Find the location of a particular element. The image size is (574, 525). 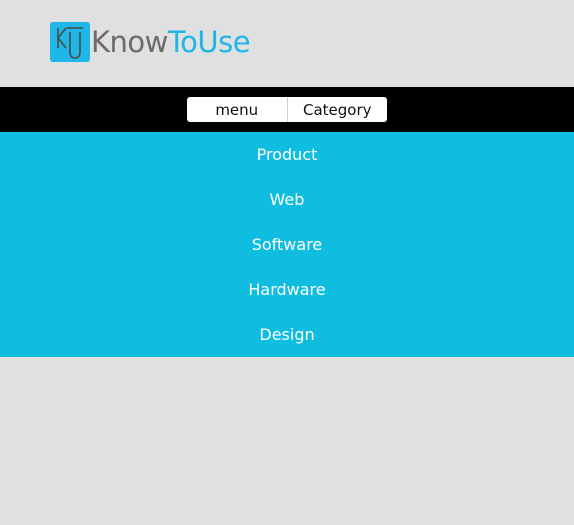

menu-tabs: menu Category is located at coordinates (287, 109).